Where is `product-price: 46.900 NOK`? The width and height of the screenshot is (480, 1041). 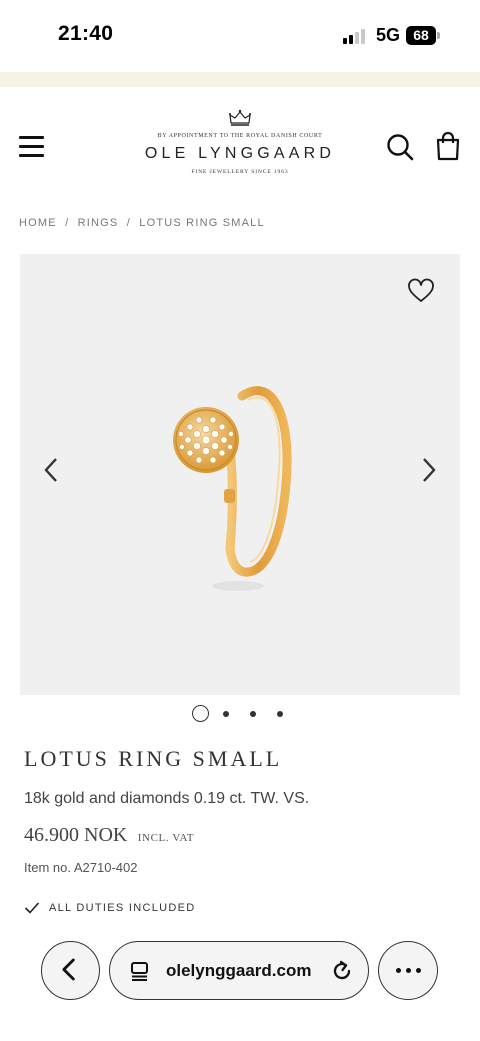 product-price: 46.900 NOK is located at coordinates (76, 835).